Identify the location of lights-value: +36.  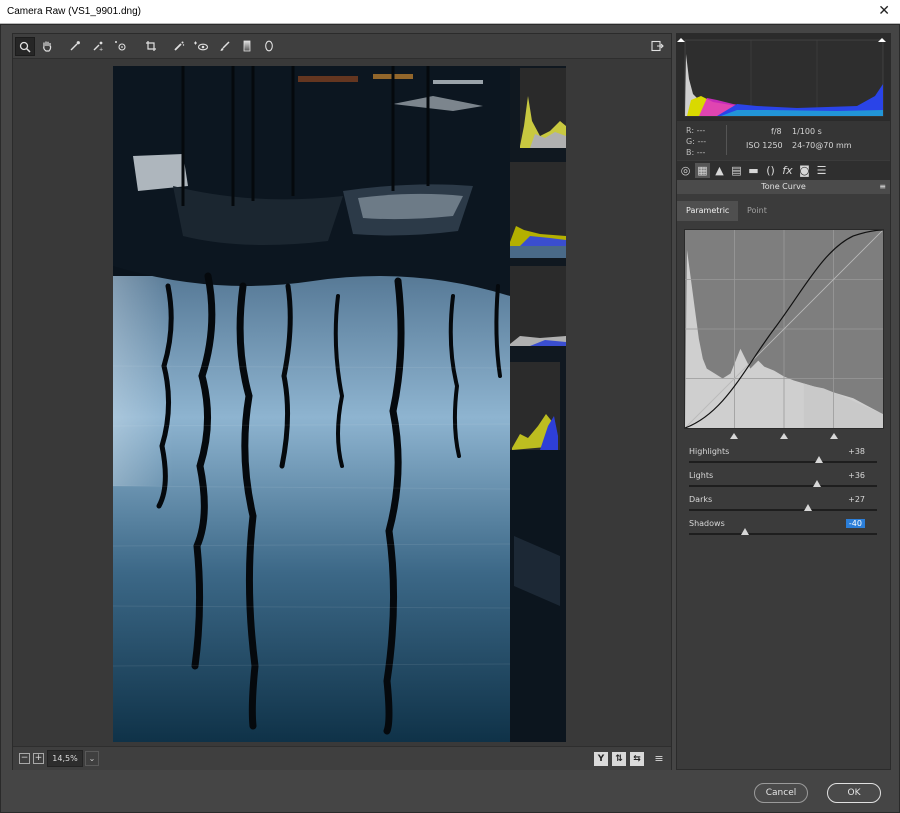
(856, 475).